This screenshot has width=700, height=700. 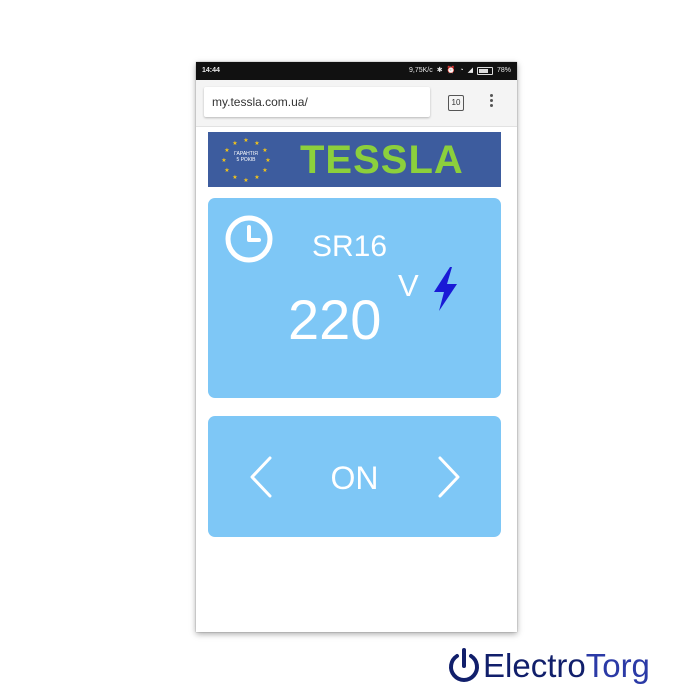 I want to click on bluetooth-icon: ✱, so click(x=439, y=70).